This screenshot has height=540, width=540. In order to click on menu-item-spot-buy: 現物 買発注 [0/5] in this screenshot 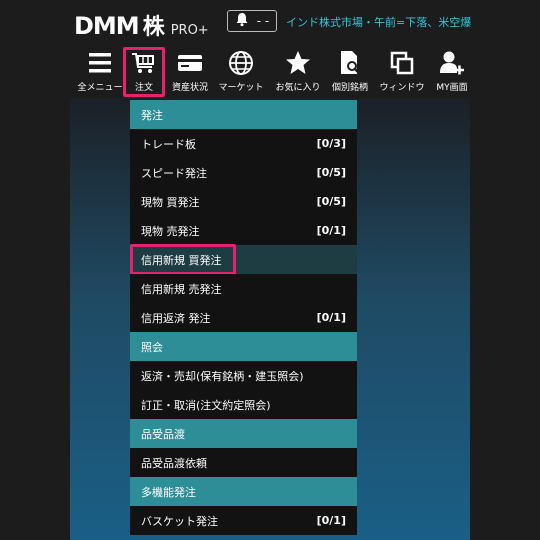, I will do `click(243, 201)`.